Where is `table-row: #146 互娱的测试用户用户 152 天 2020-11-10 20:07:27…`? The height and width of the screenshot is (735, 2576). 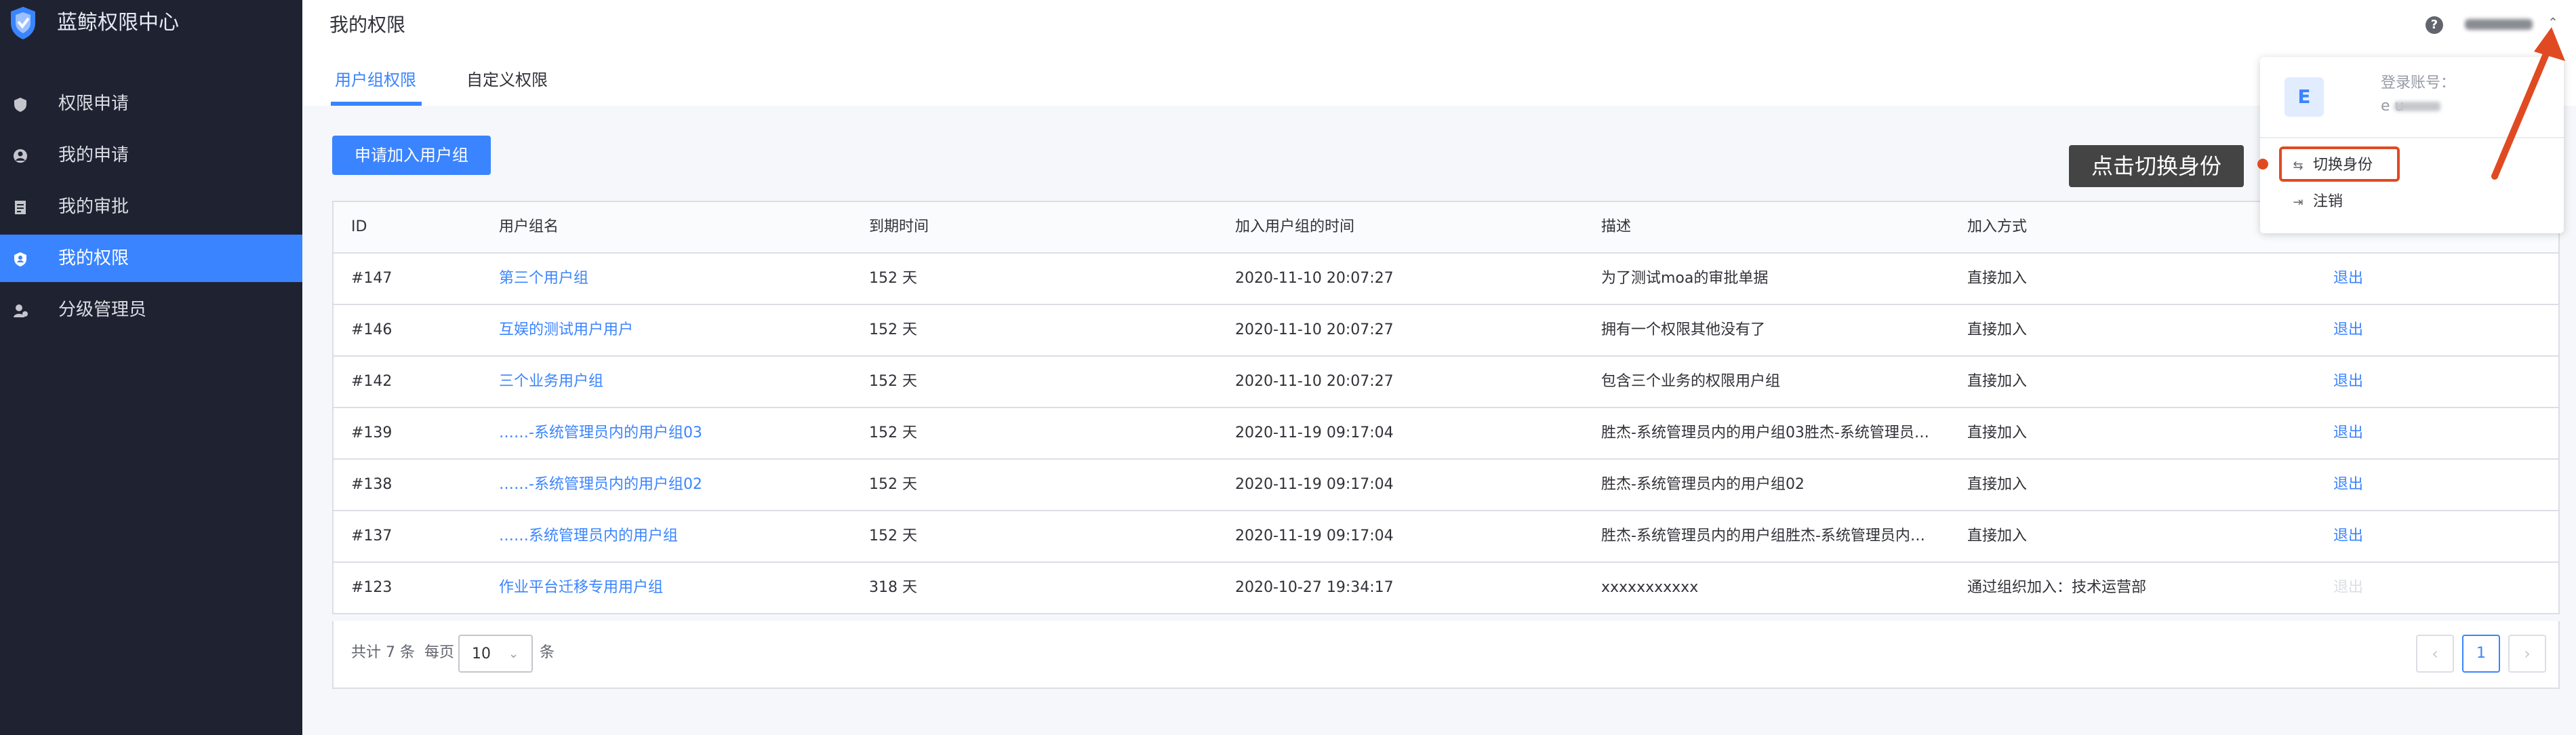 table-row: #146 互娱的测试用户用户 152 天 2020-11-10 20:07:27… is located at coordinates (1446, 331).